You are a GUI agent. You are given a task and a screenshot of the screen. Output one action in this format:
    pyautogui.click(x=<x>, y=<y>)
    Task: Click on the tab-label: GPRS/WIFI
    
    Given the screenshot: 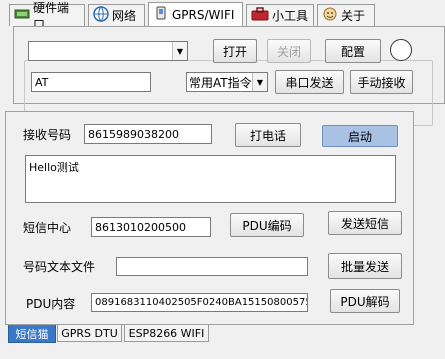 What is the action you would take?
    pyautogui.click(x=203, y=14)
    